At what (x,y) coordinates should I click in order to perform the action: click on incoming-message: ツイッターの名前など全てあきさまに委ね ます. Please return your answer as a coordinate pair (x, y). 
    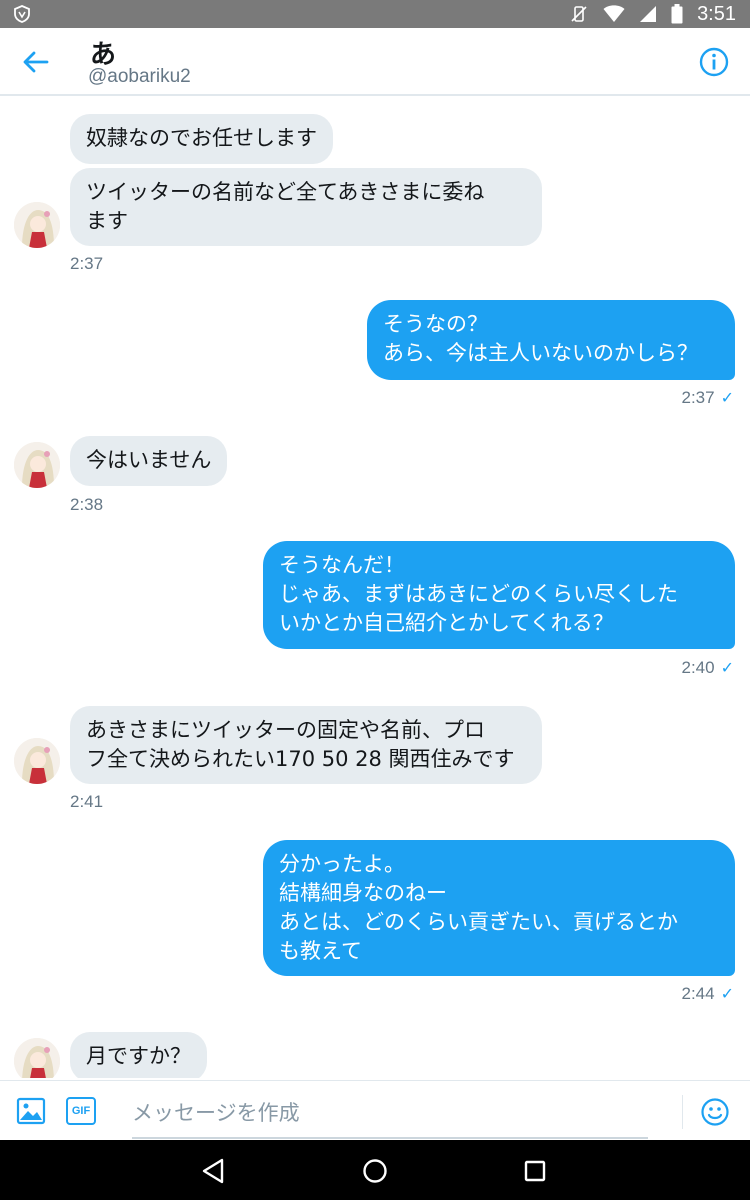
    Looking at the image, I should click on (306, 207).